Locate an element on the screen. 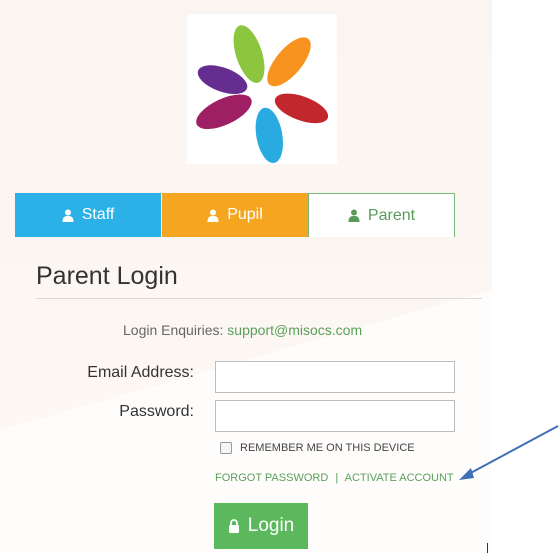  tab-parent-label: Parent is located at coordinates (391, 215).